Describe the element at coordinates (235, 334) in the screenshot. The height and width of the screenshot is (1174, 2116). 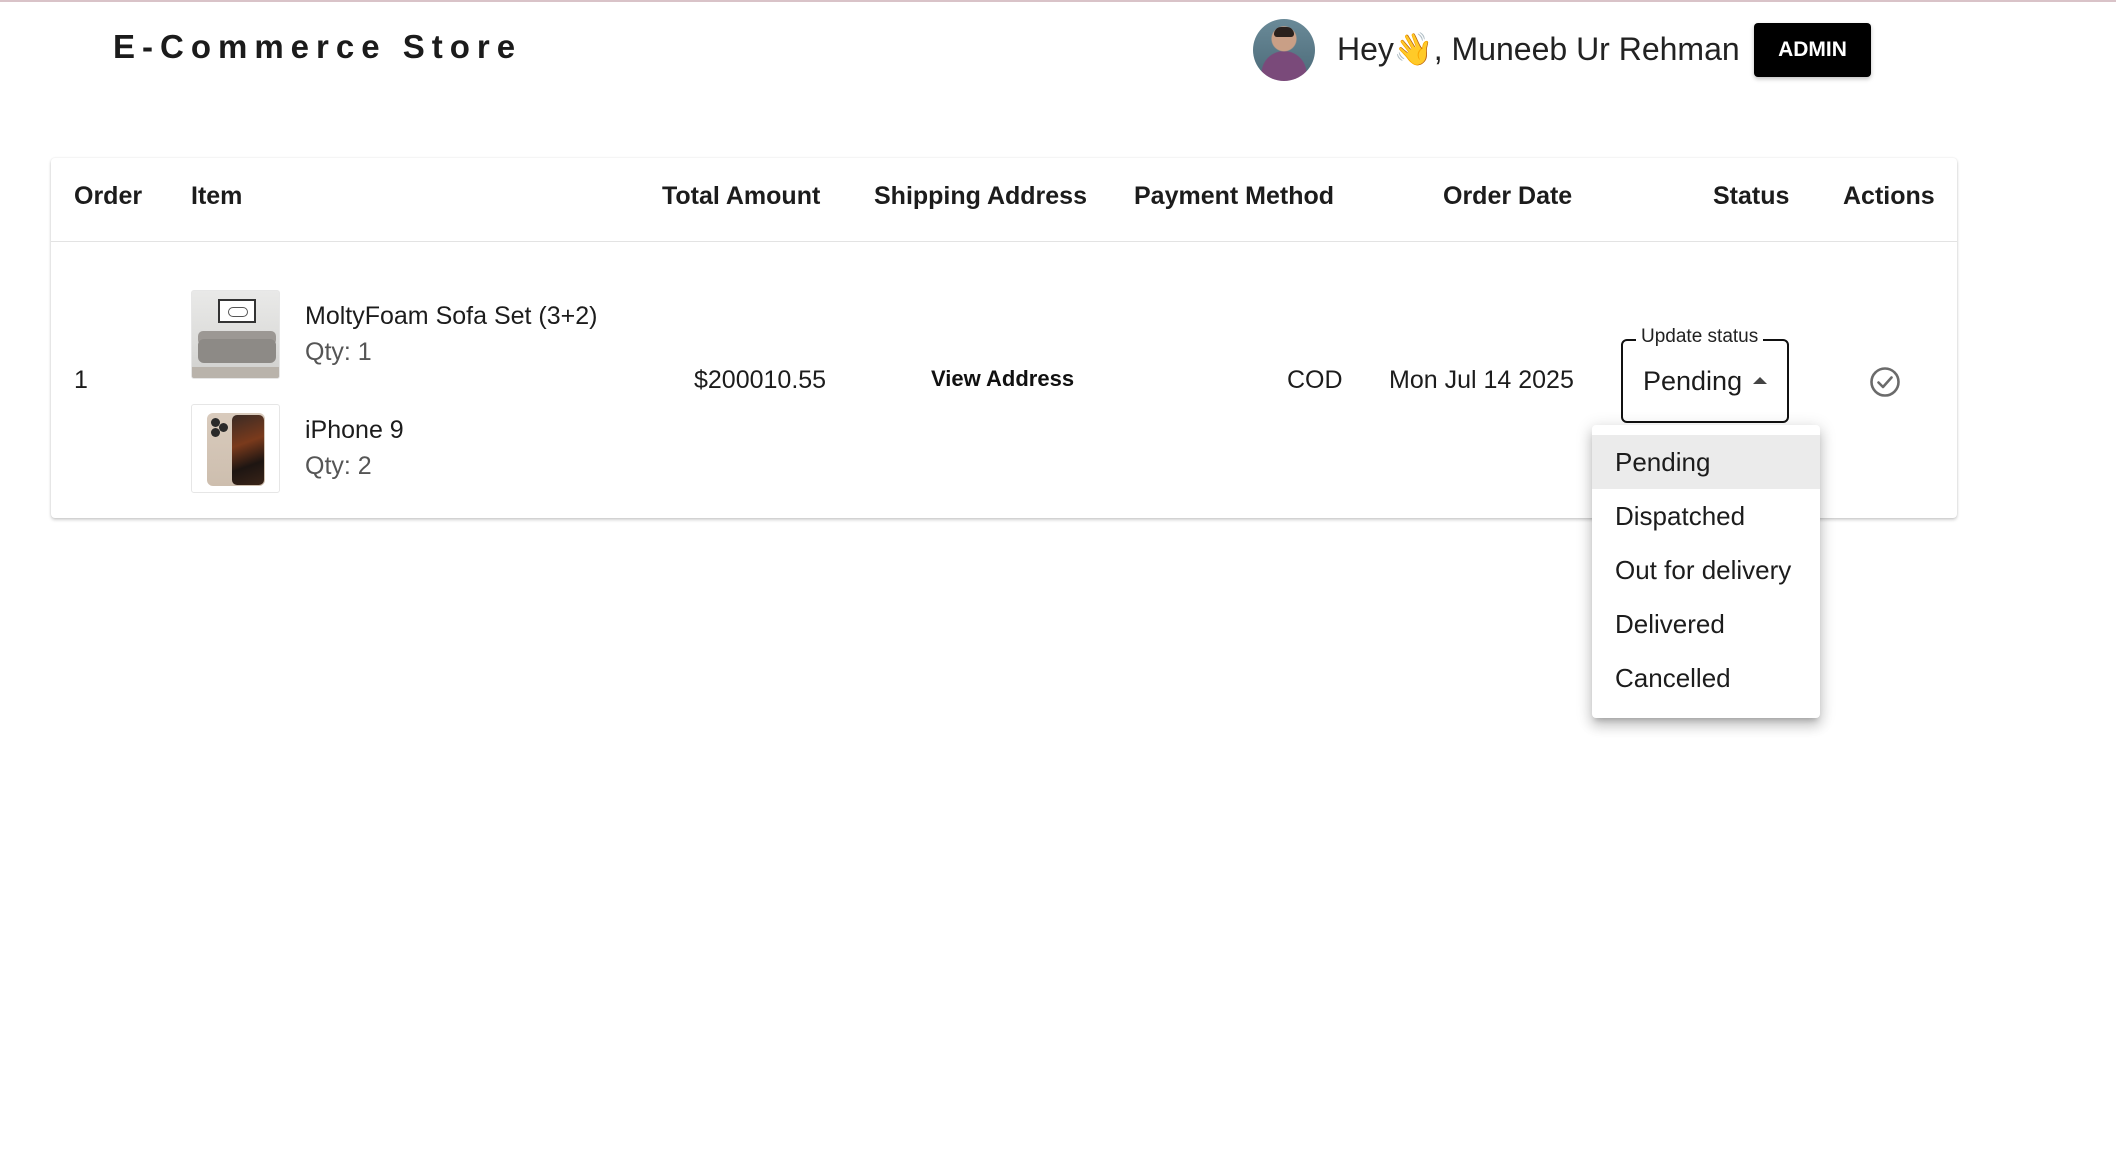
I see `product-image-sofa` at that location.